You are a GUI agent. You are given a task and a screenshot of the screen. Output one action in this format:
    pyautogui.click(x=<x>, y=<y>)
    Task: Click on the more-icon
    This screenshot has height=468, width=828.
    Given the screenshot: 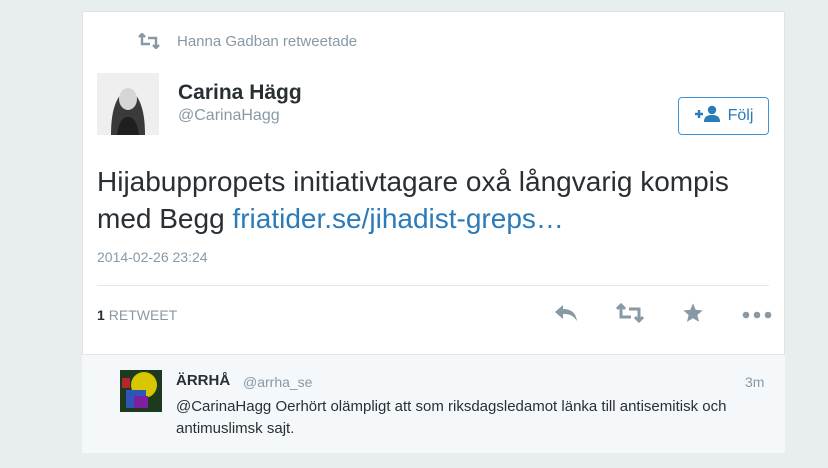 What is the action you would take?
    pyautogui.click(x=757, y=315)
    